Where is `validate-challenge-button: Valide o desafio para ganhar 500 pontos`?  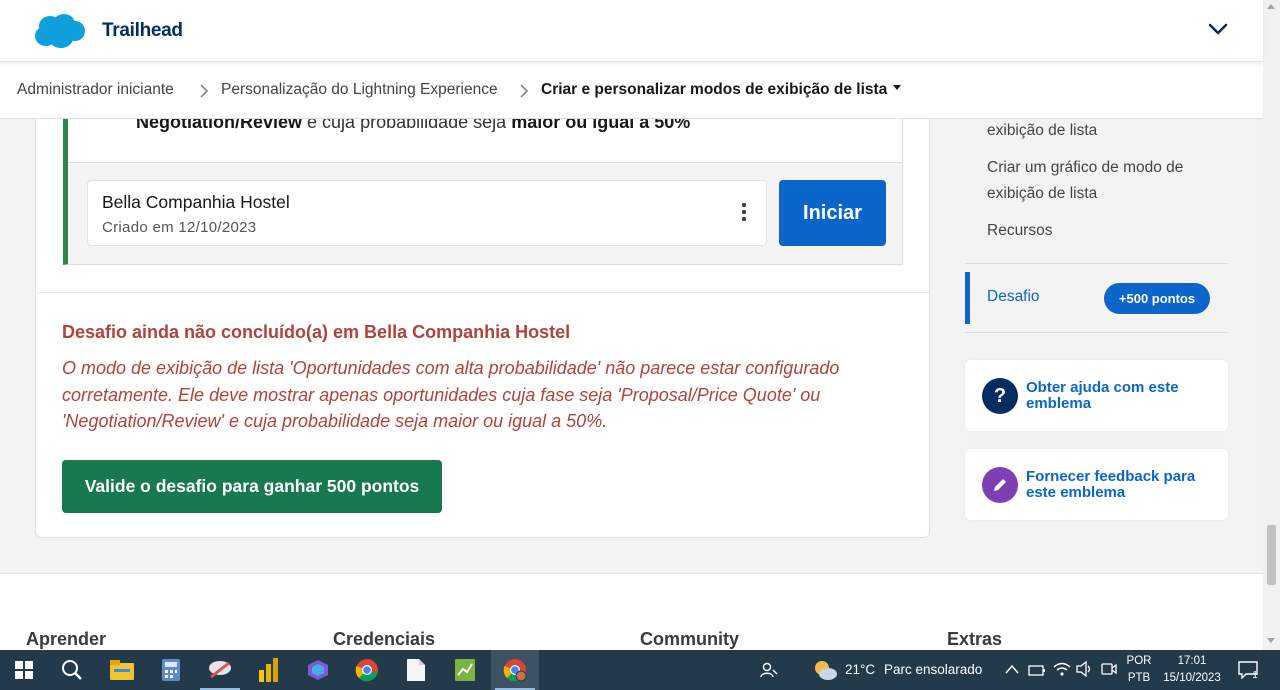
validate-challenge-button: Valide o desafio para ganhar 500 pontos is located at coordinates (252, 486).